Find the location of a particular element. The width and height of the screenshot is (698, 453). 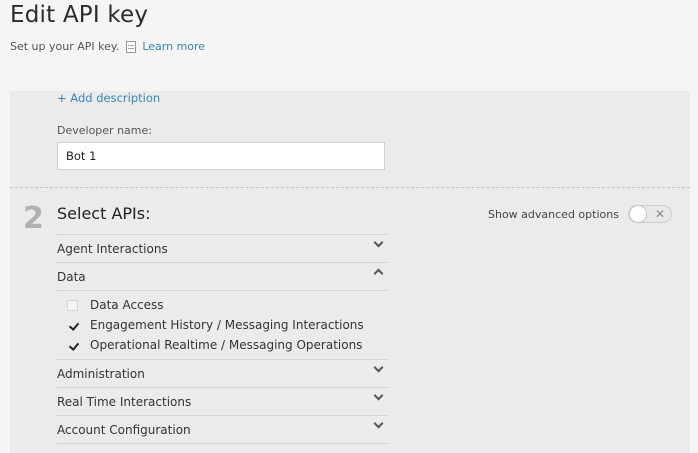

api-group-agent-interactions: Agent Interactions is located at coordinates (222, 248).